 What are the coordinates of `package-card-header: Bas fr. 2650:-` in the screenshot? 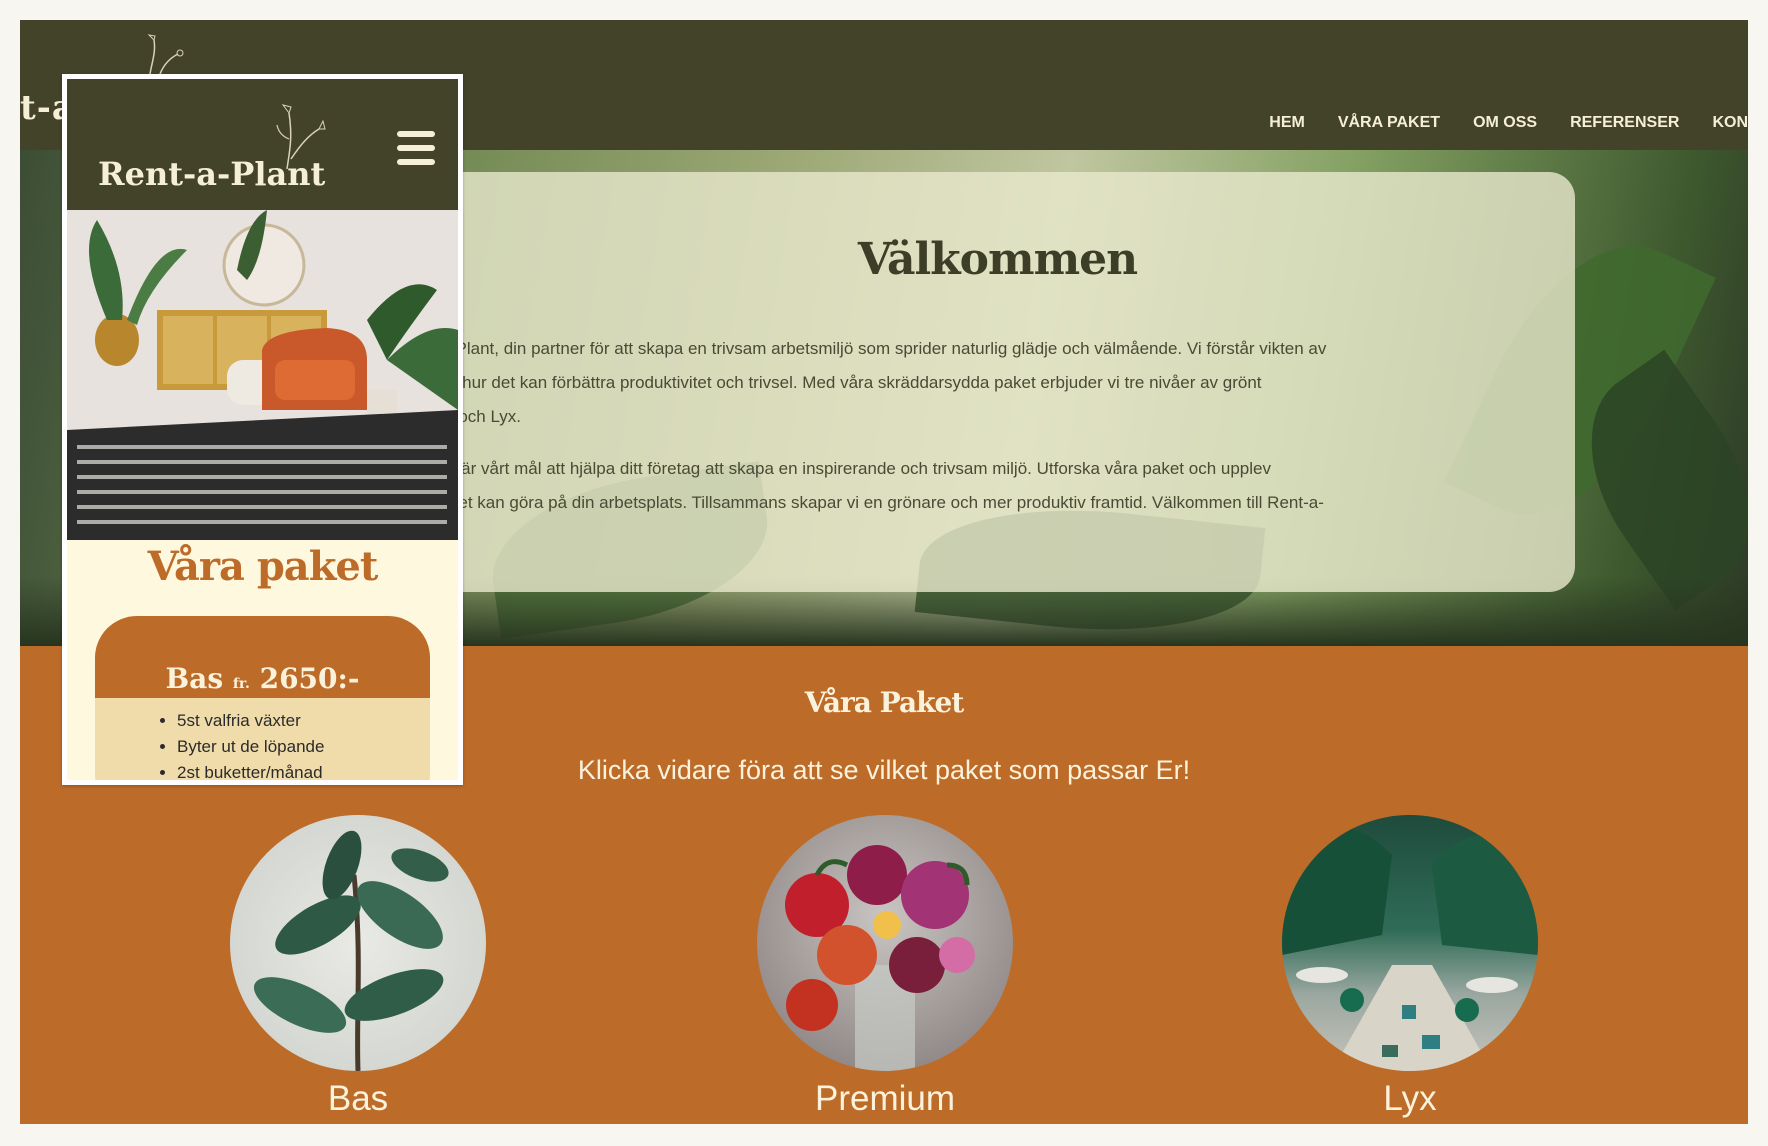 It's located at (262, 657).